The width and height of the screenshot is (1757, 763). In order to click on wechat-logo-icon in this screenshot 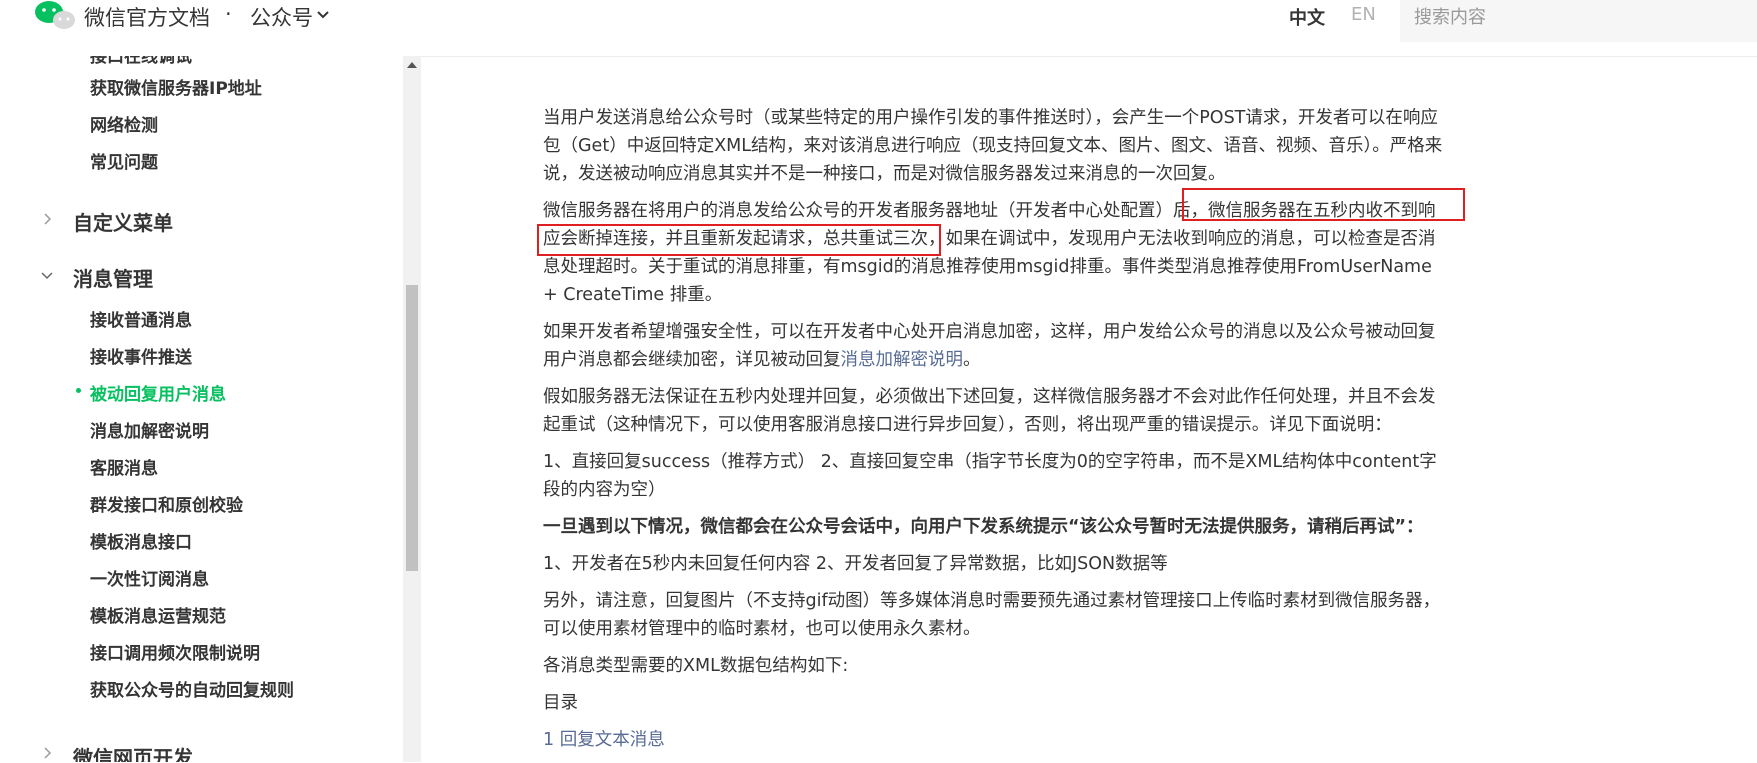, I will do `click(55, 16)`.